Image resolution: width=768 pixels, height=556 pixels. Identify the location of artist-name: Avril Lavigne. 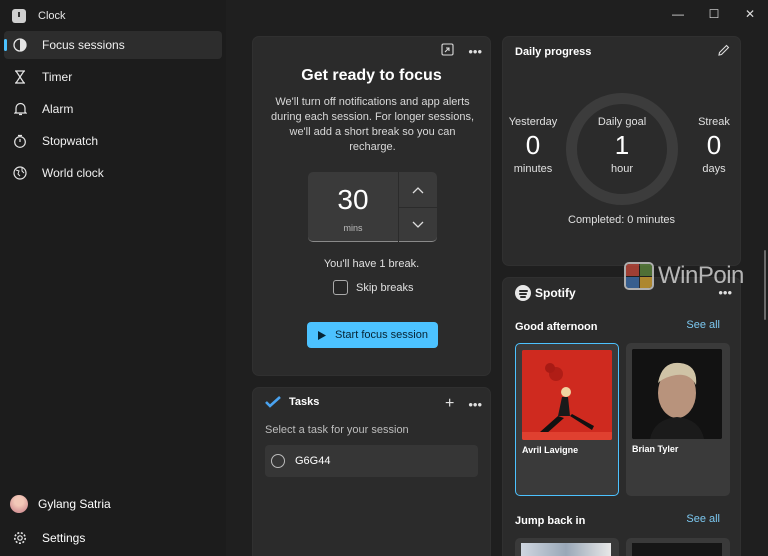
(550, 450).